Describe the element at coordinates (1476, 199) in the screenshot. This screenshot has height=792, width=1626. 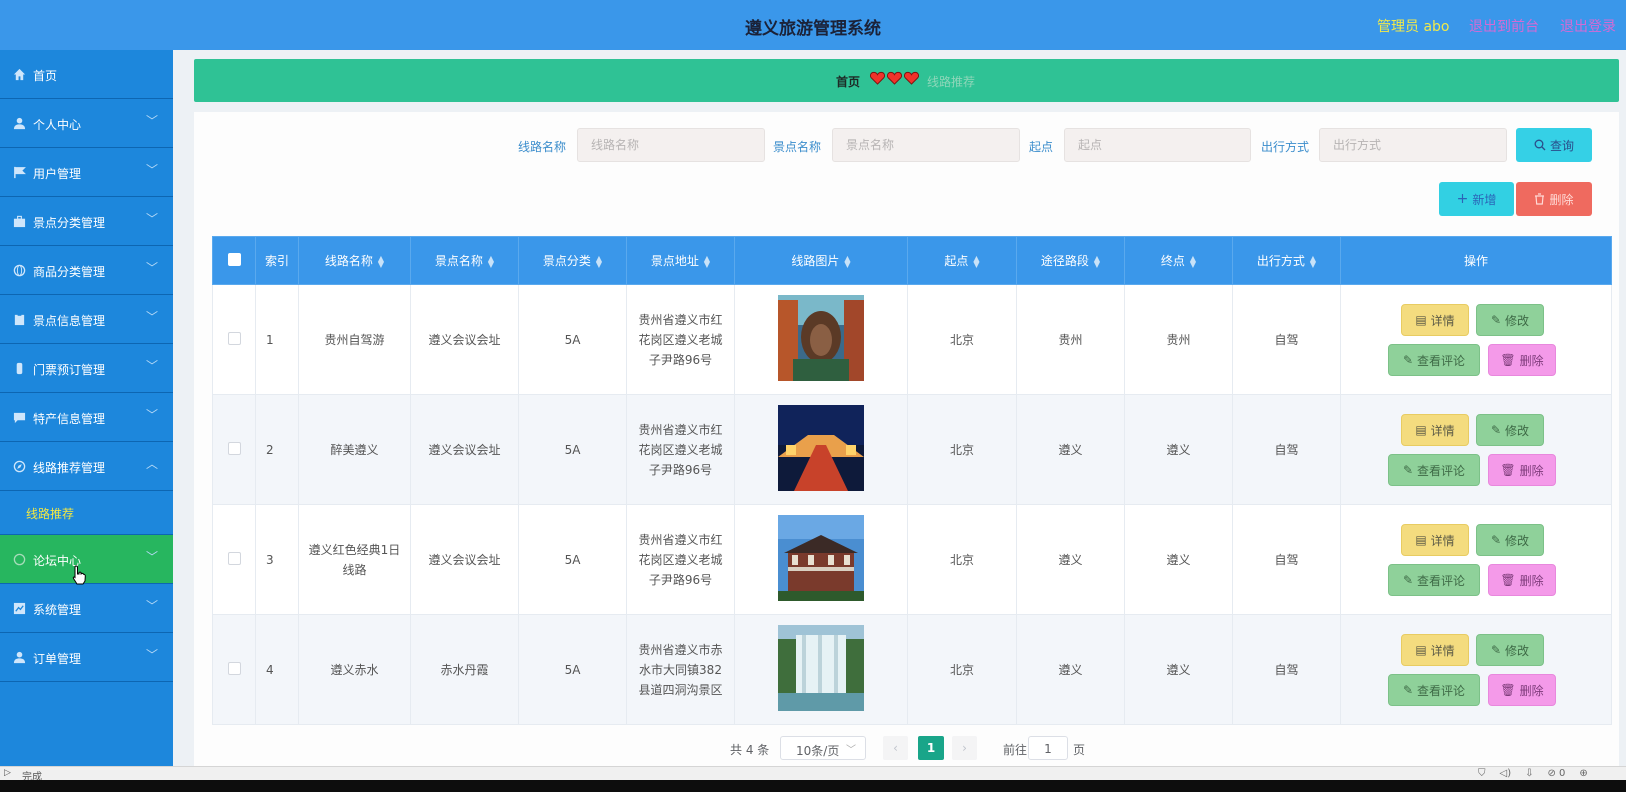
I see `add-button: + 新增` at that location.